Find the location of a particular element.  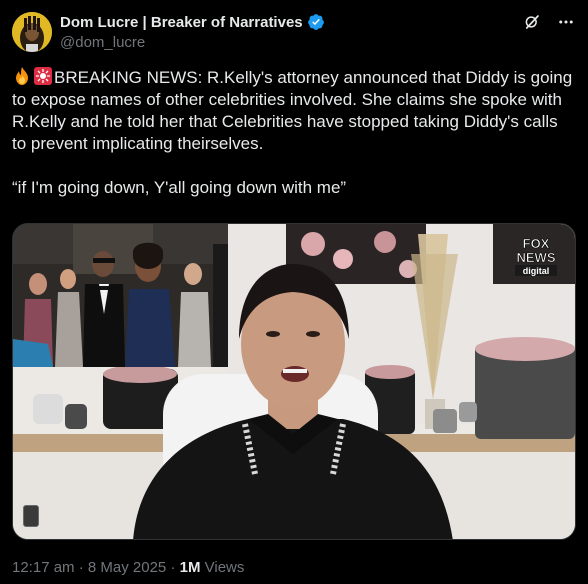

avatar-image is located at coordinates (32, 32).